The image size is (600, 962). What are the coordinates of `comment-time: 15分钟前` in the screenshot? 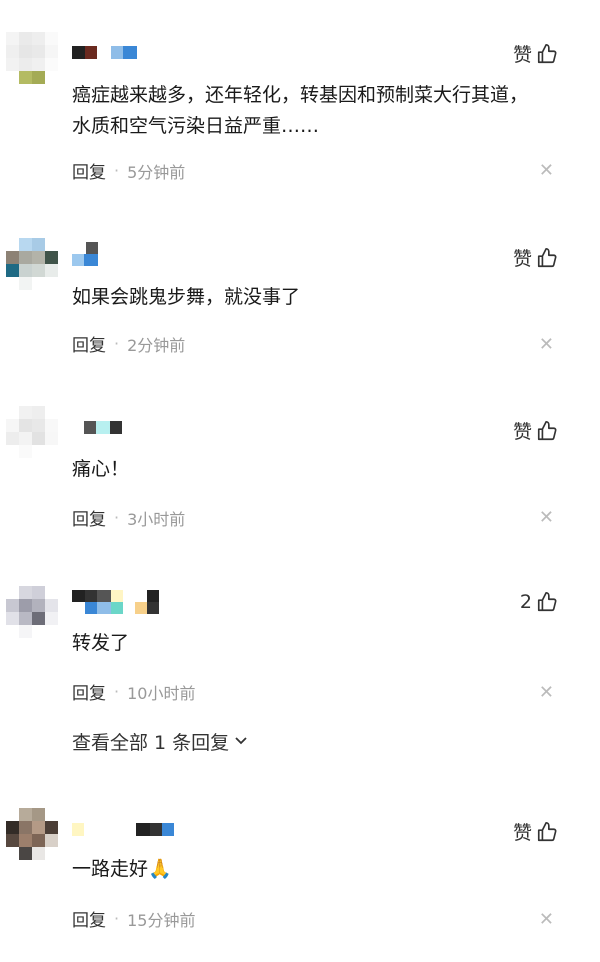 It's located at (161, 920).